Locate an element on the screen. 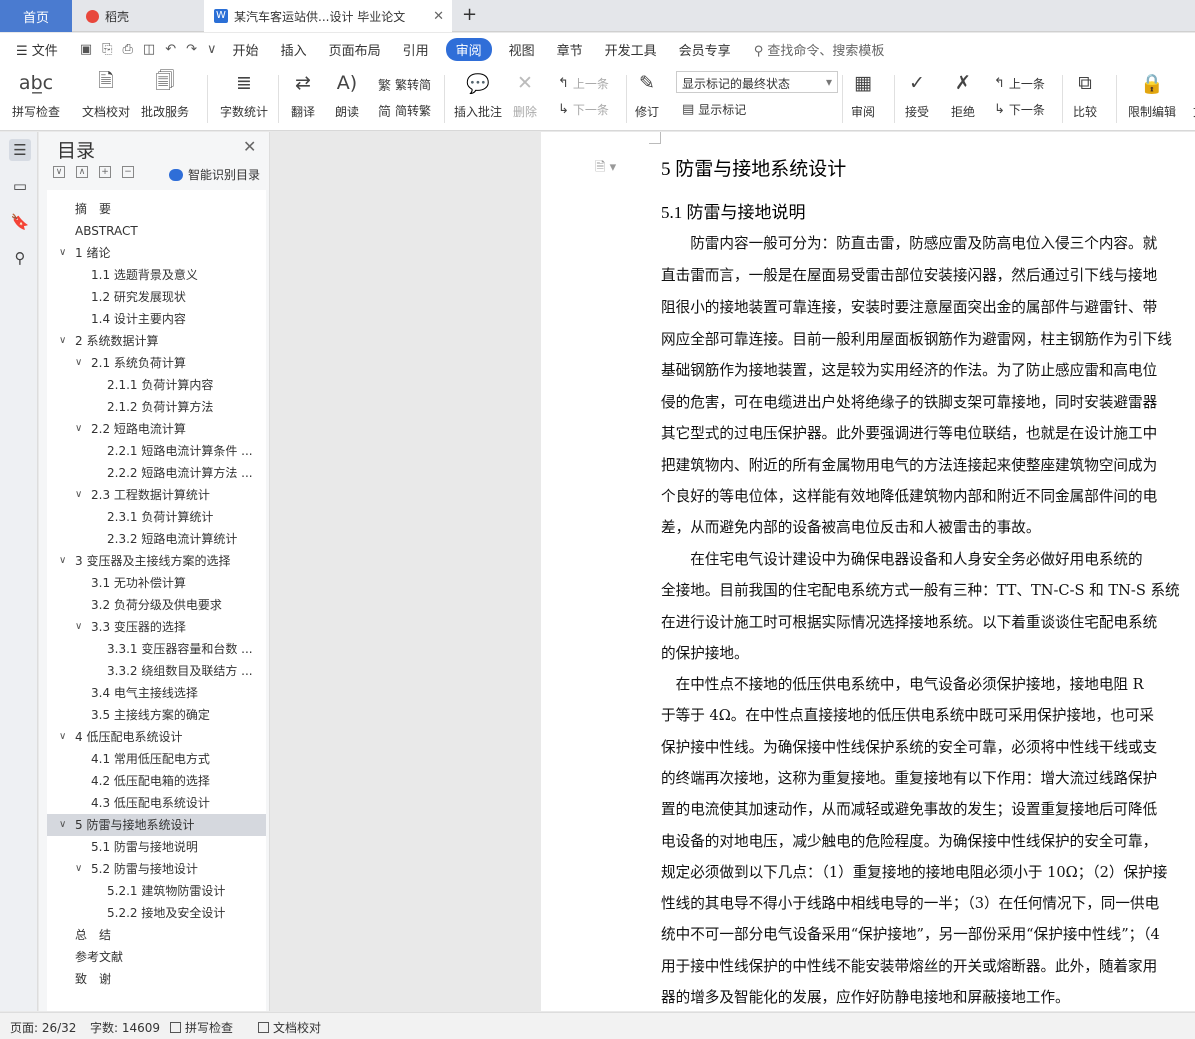 Image resolution: width=1195 pixels, height=1039 pixels. toc-item: 3.2 负荷分级及供电要求 is located at coordinates (156, 605).